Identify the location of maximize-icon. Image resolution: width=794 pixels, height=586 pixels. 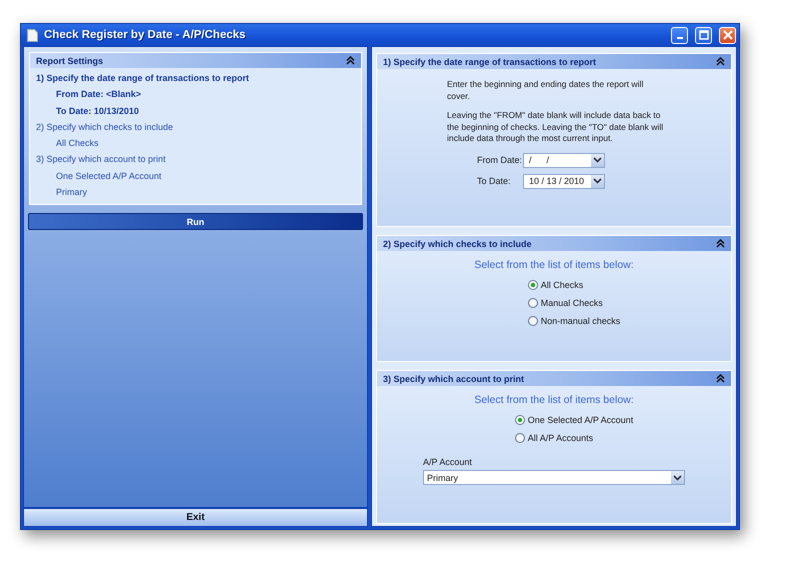
(703, 35).